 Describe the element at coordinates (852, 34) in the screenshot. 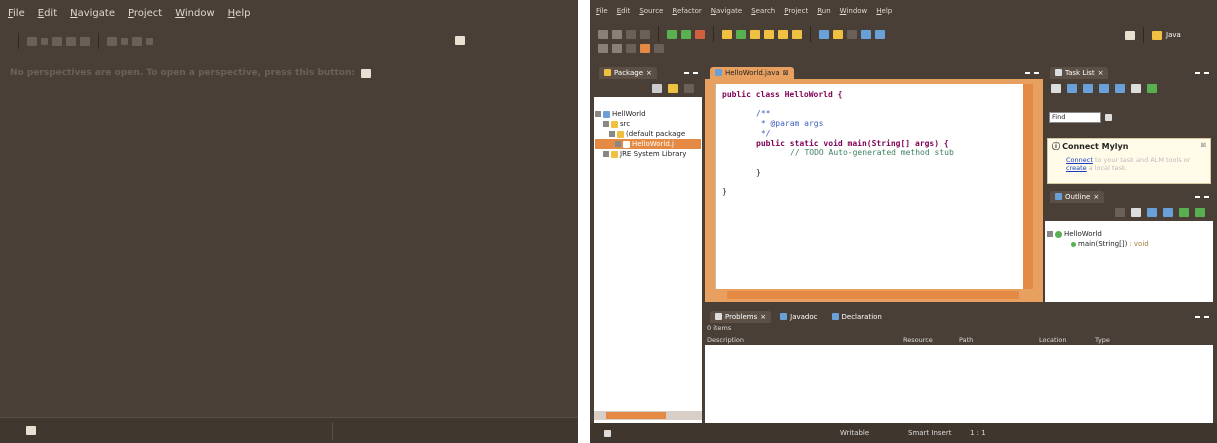

I see `word-wrap-icon` at that location.